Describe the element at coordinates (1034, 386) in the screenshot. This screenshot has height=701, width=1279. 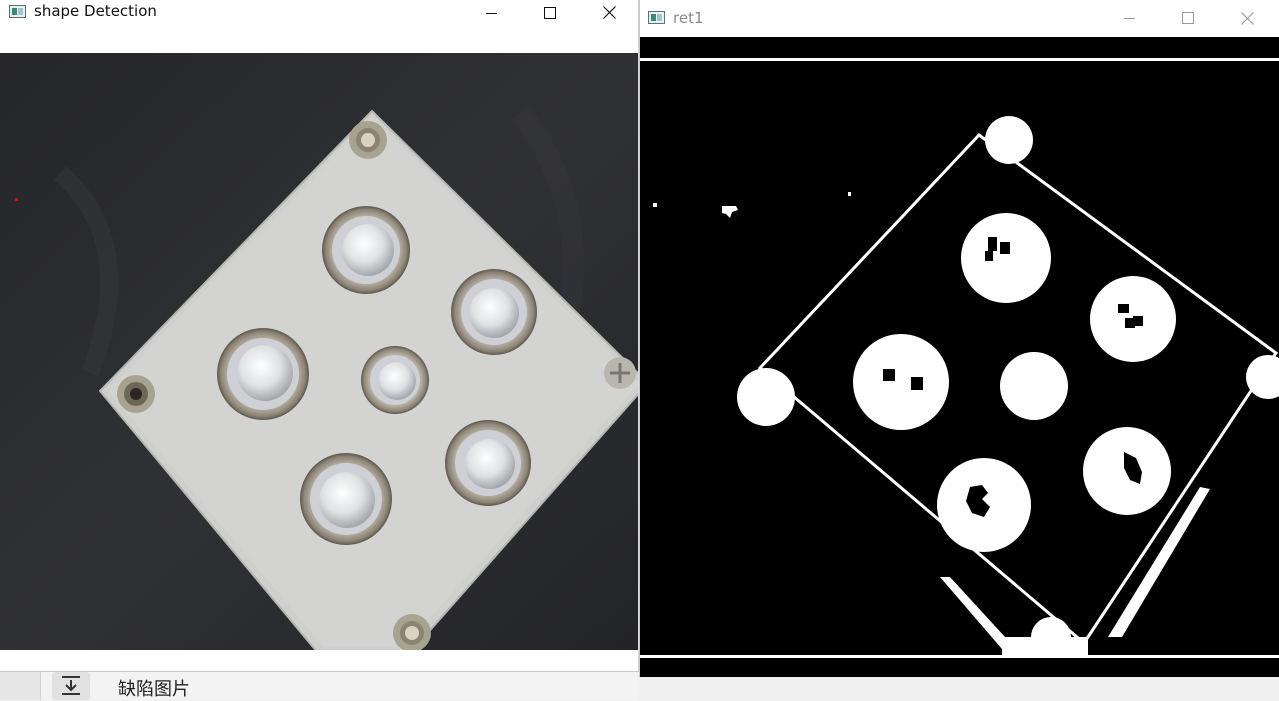
I see `blob-center` at that location.